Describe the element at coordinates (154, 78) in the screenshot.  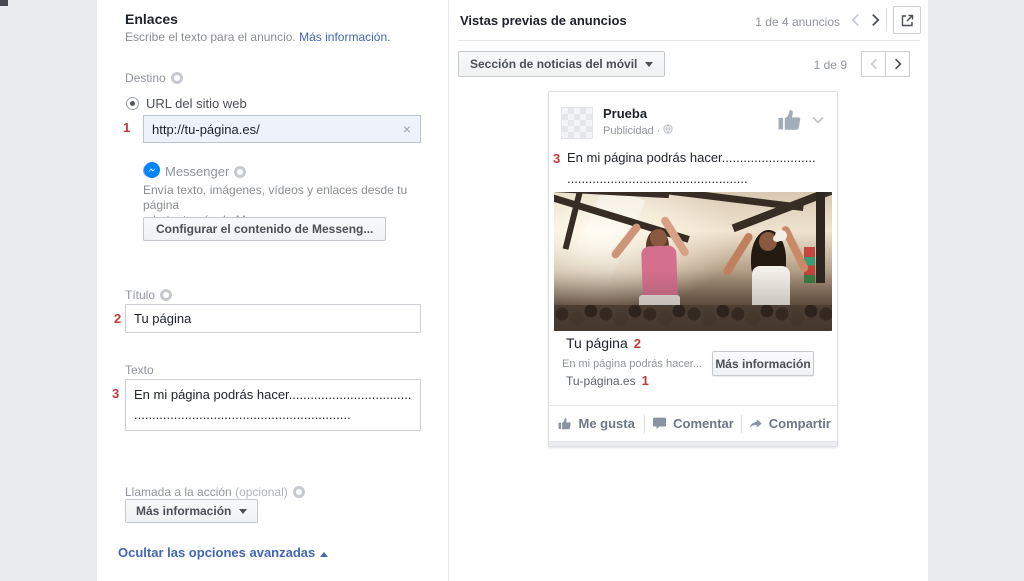
I see `destino-label: Destino` at that location.